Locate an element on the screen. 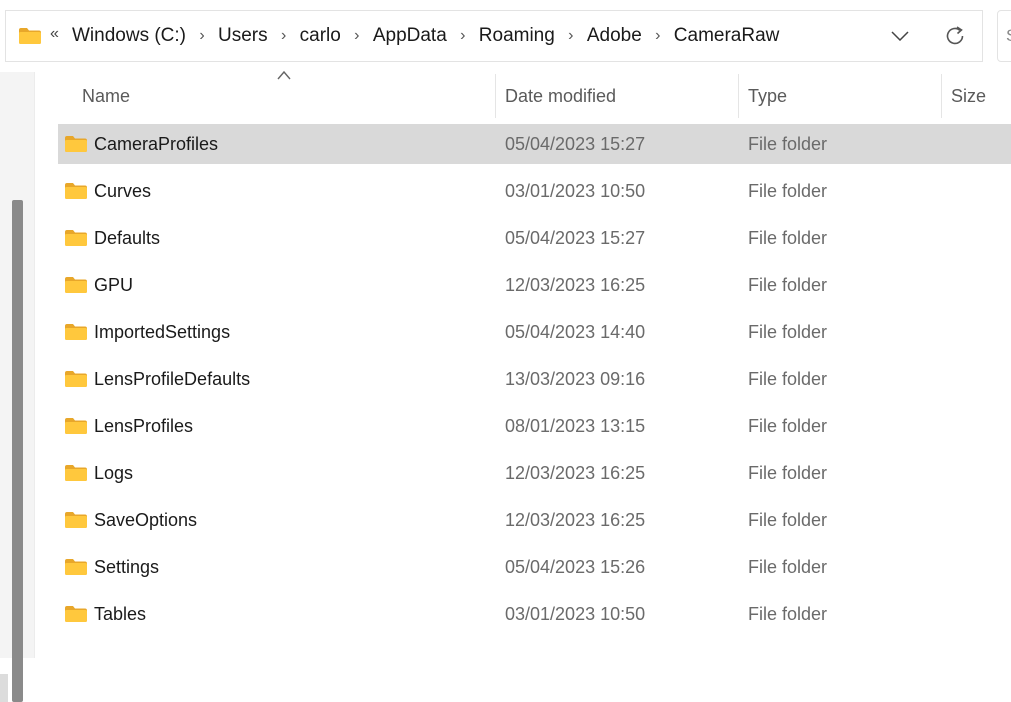 This screenshot has width=1011, height=702. refresh-icon is located at coordinates (955, 35).